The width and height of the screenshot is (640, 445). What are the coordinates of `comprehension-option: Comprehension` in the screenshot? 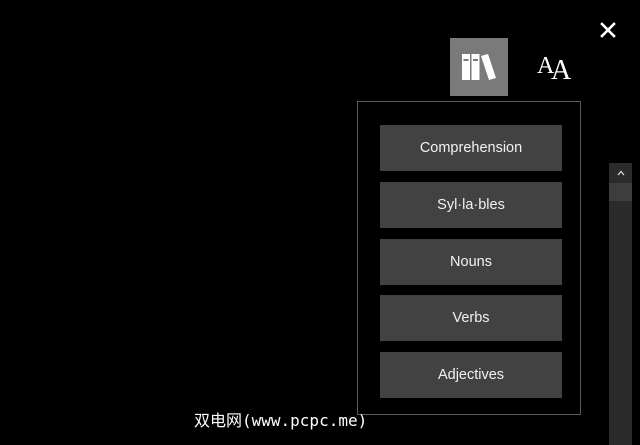 It's located at (471, 148).